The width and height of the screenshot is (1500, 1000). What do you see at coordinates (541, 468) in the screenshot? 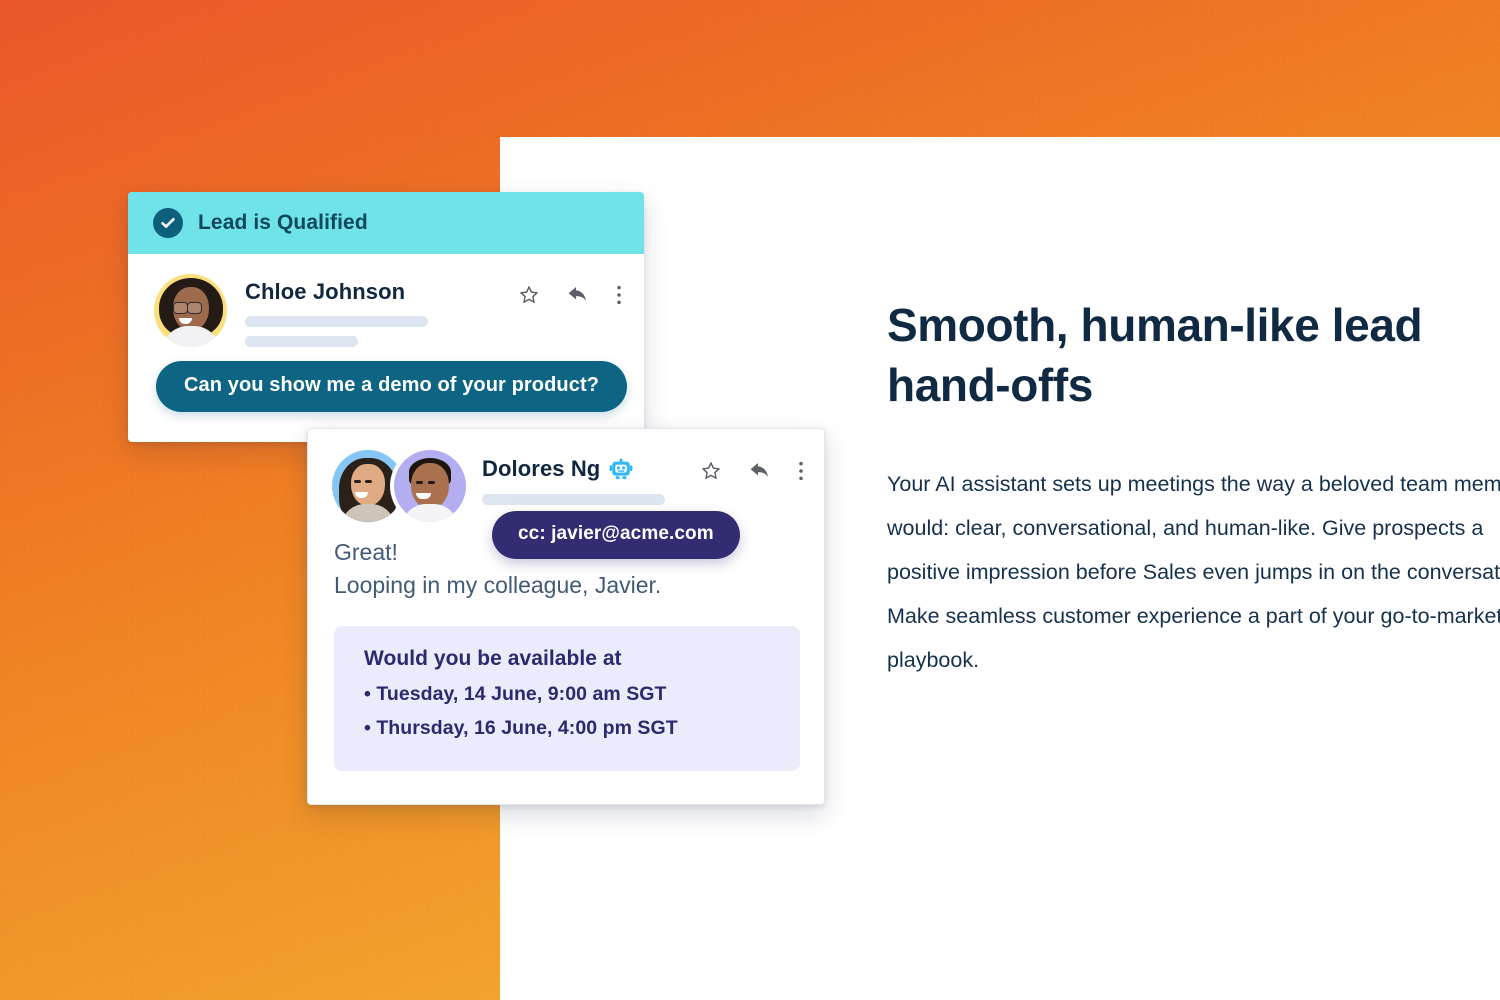
I see `dolores-sender-name: Dolores Ng` at bounding box center [541, 468].